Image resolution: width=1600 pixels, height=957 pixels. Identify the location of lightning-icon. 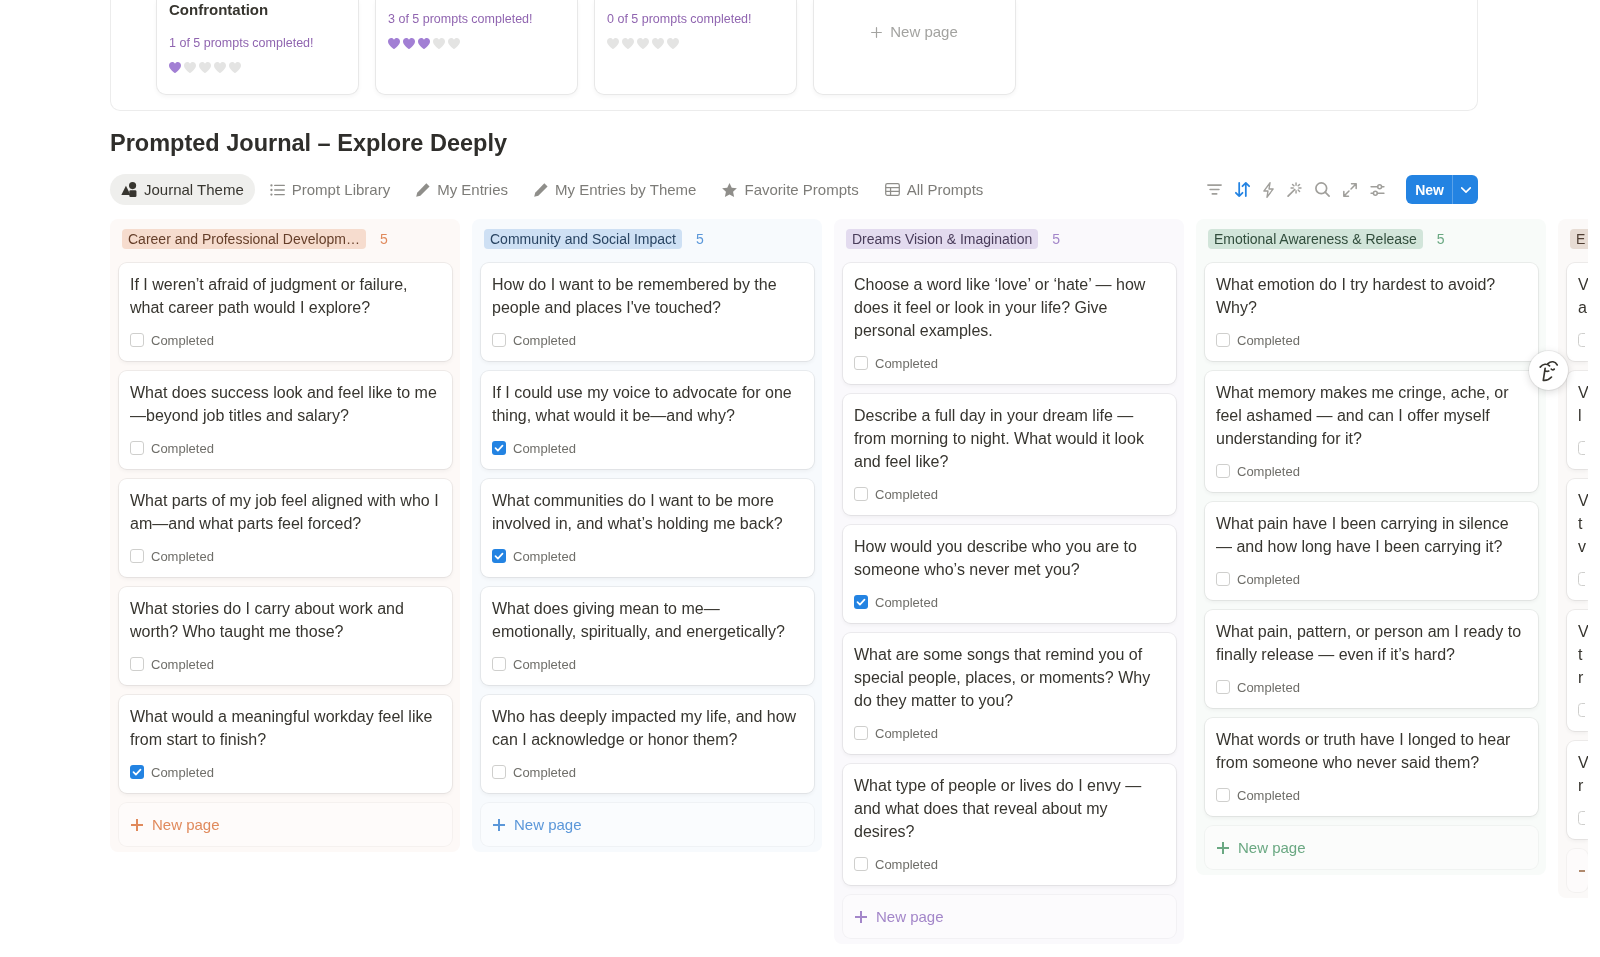
(1269, 189).